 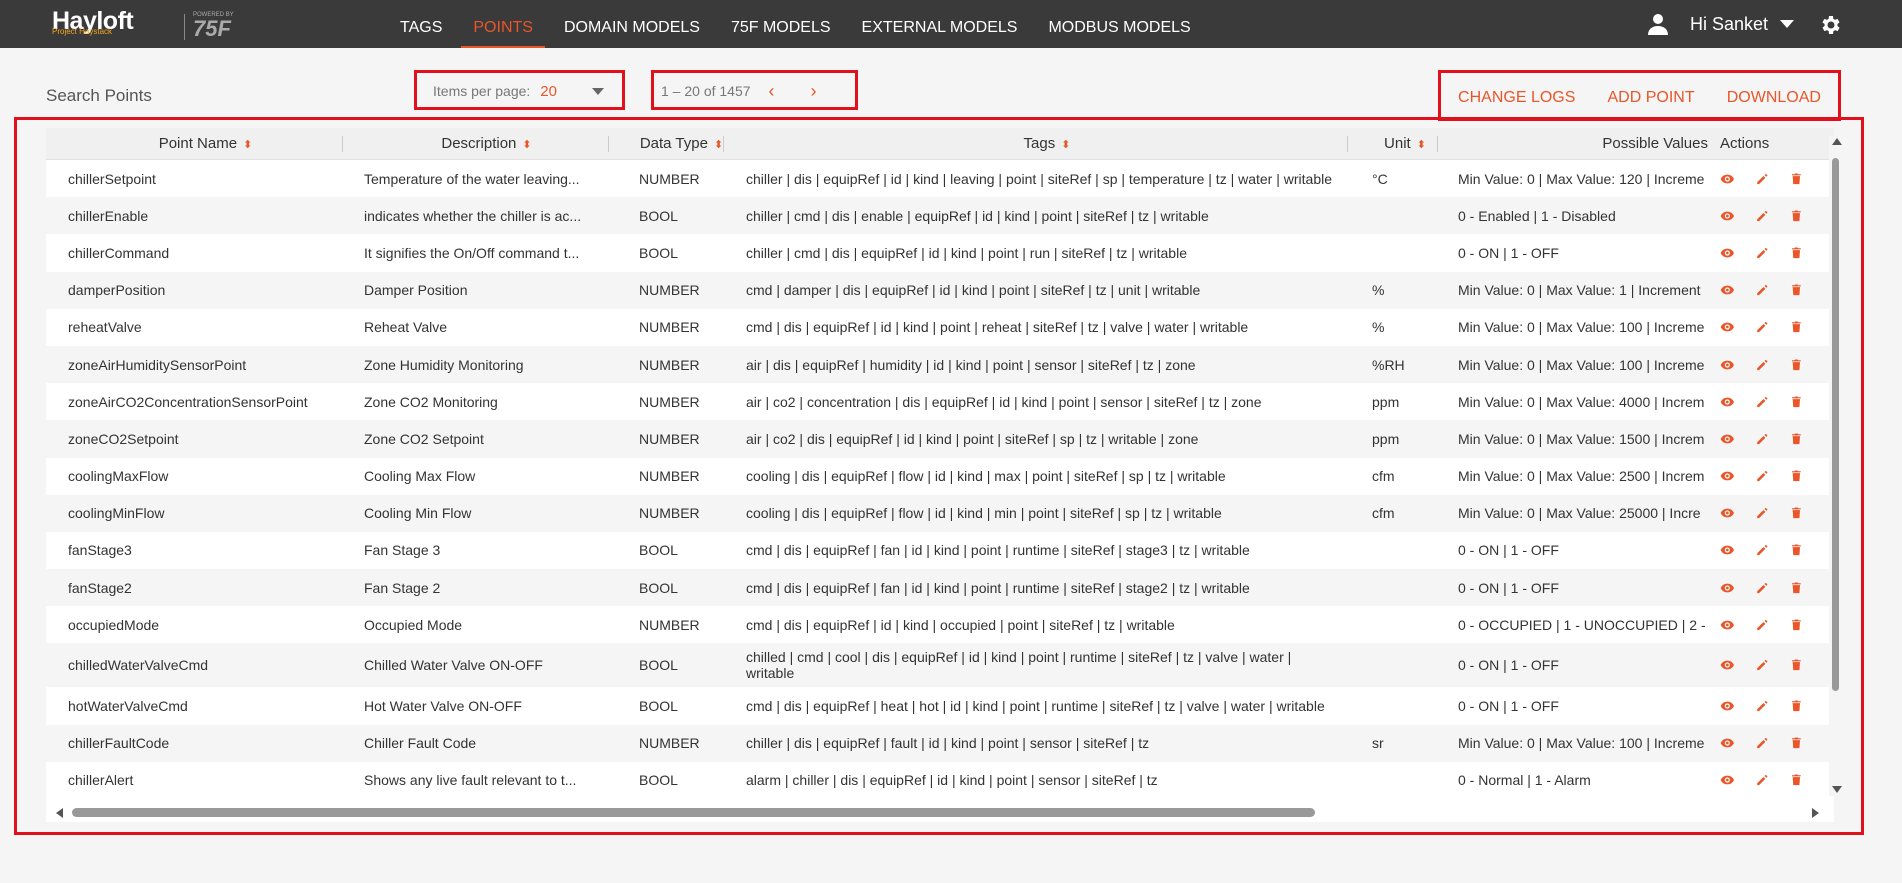 I want to click on download-button: DOWNLOAD, so click(x=1774, y=98).